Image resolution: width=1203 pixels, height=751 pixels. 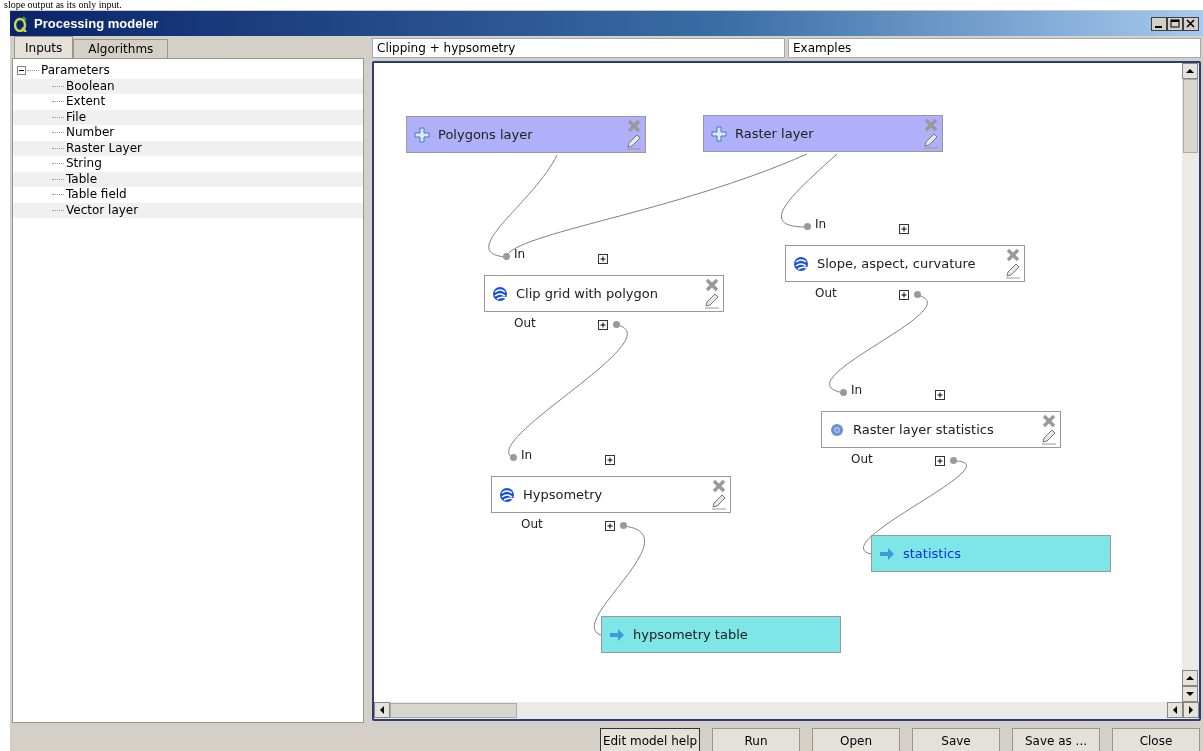 I want to click on scroll-down-icon, so click(x=1190, y=694).